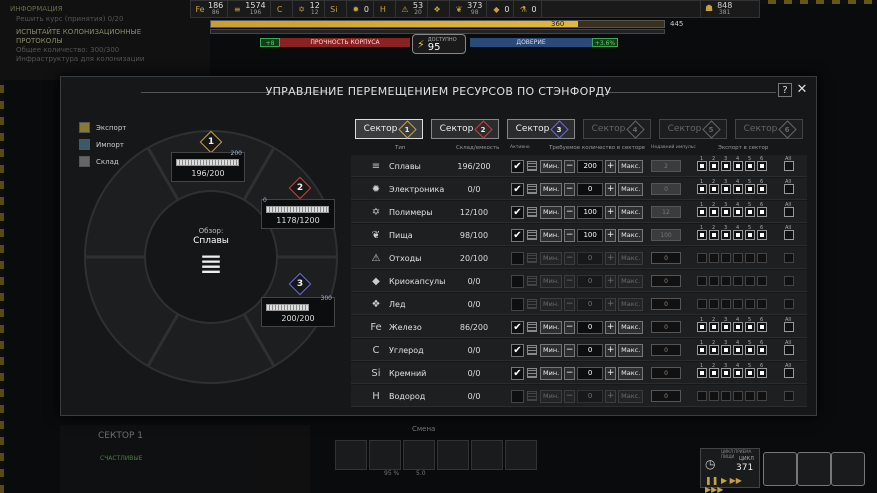  Describe the element at coordinates (590, 235) in the screenshot. I see `amount-input: 100` at that location.